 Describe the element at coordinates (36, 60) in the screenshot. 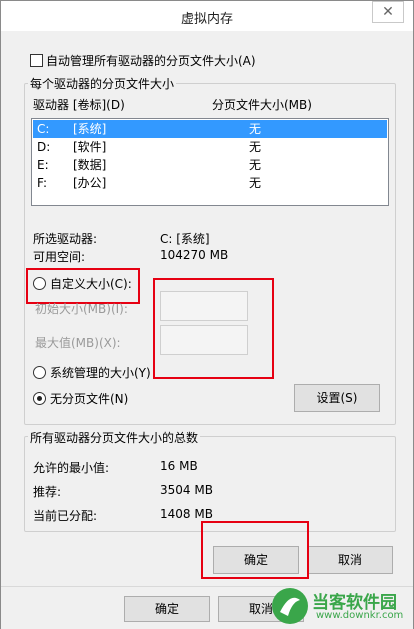

I see `auto-manage-checkbox` at that location.